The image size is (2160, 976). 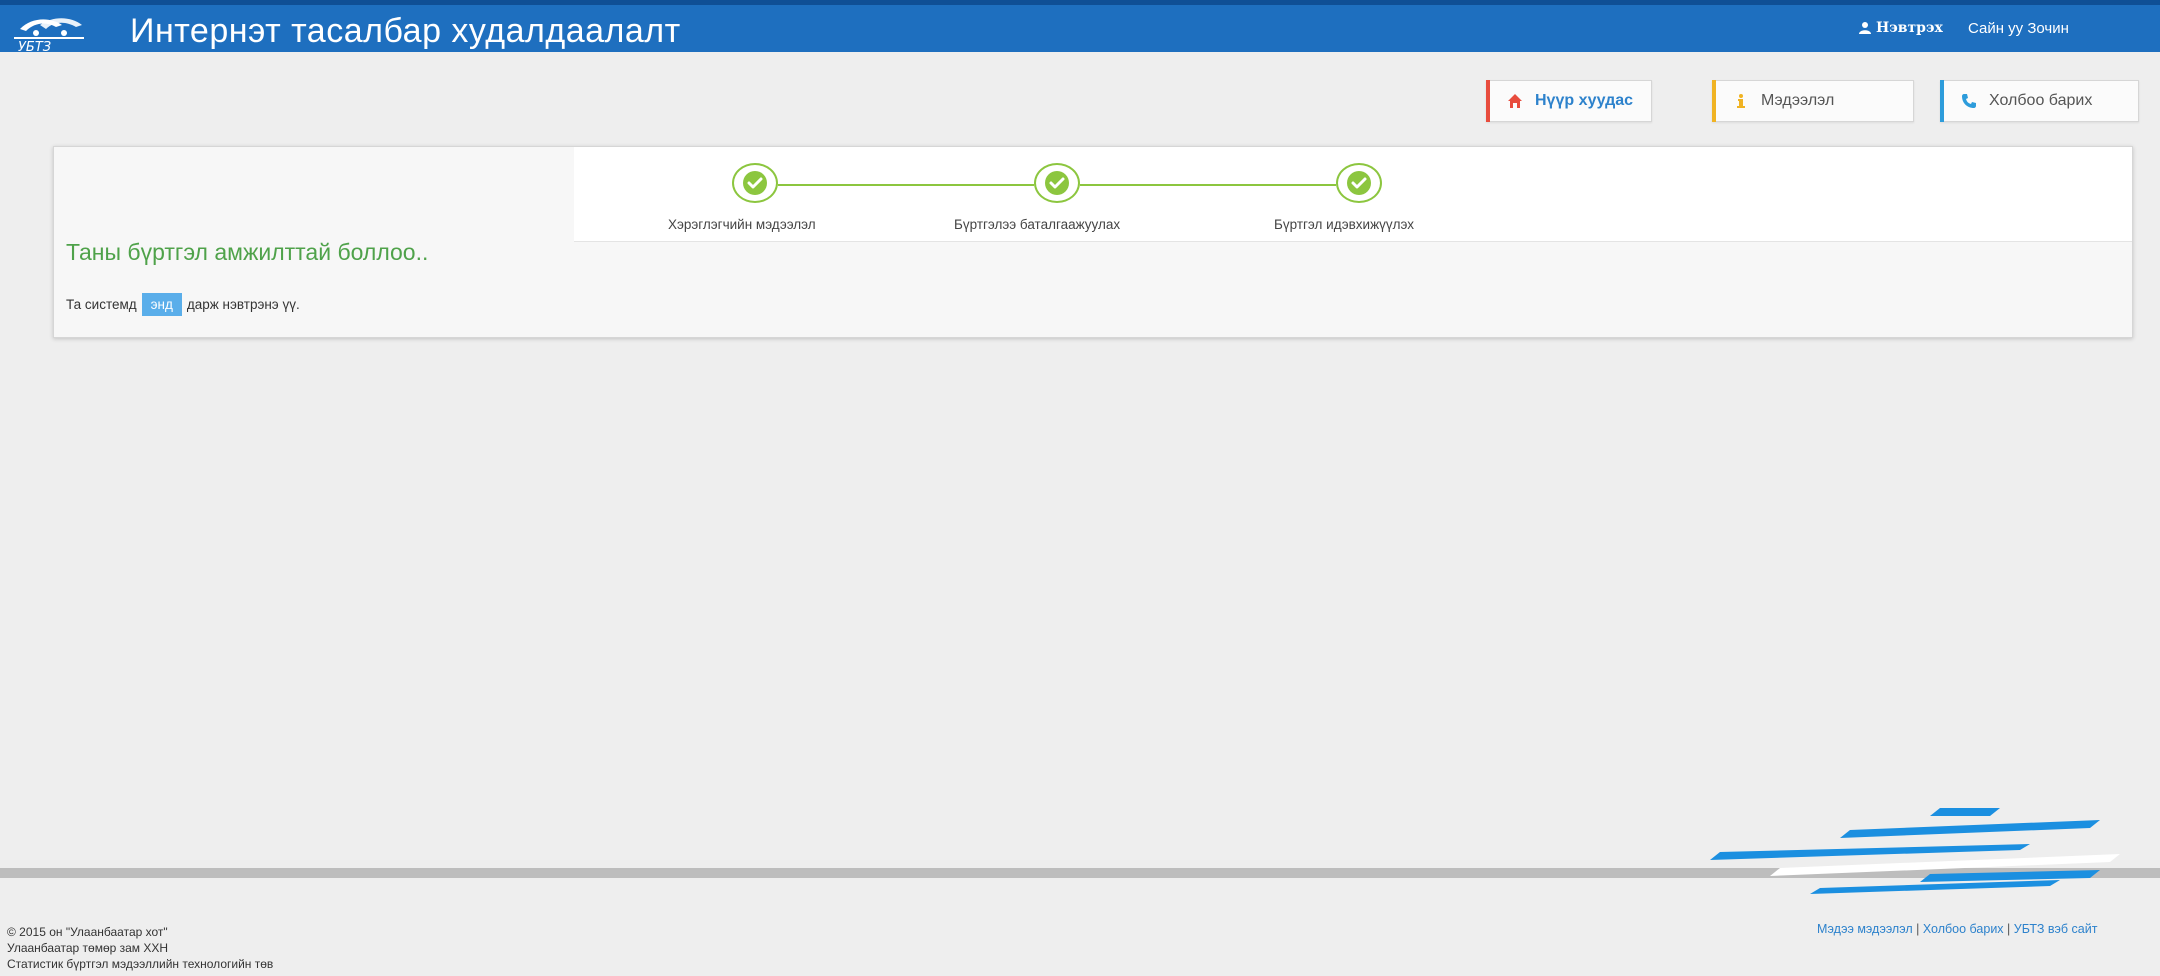 I want to click on home-button: Нүүр хуудас, so click(x=1569, y=101).